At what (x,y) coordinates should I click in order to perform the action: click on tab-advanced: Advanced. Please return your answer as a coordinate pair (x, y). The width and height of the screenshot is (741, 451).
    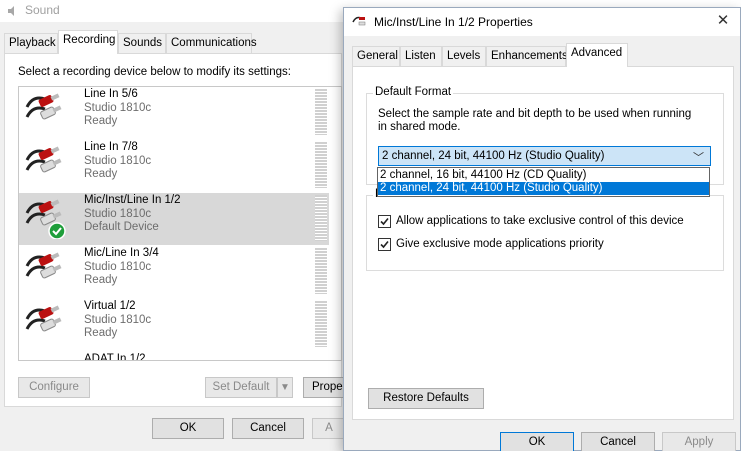
    Looking at the image, I should click on (597, 55).